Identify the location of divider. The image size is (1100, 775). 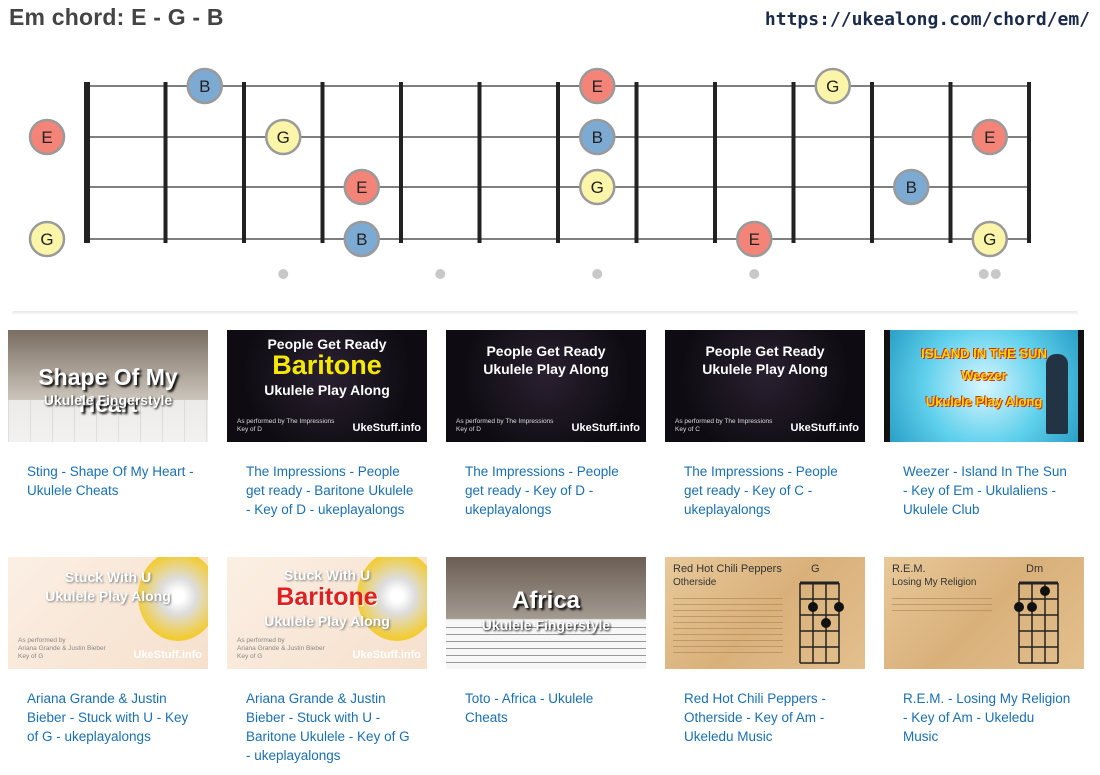
(545, 313).